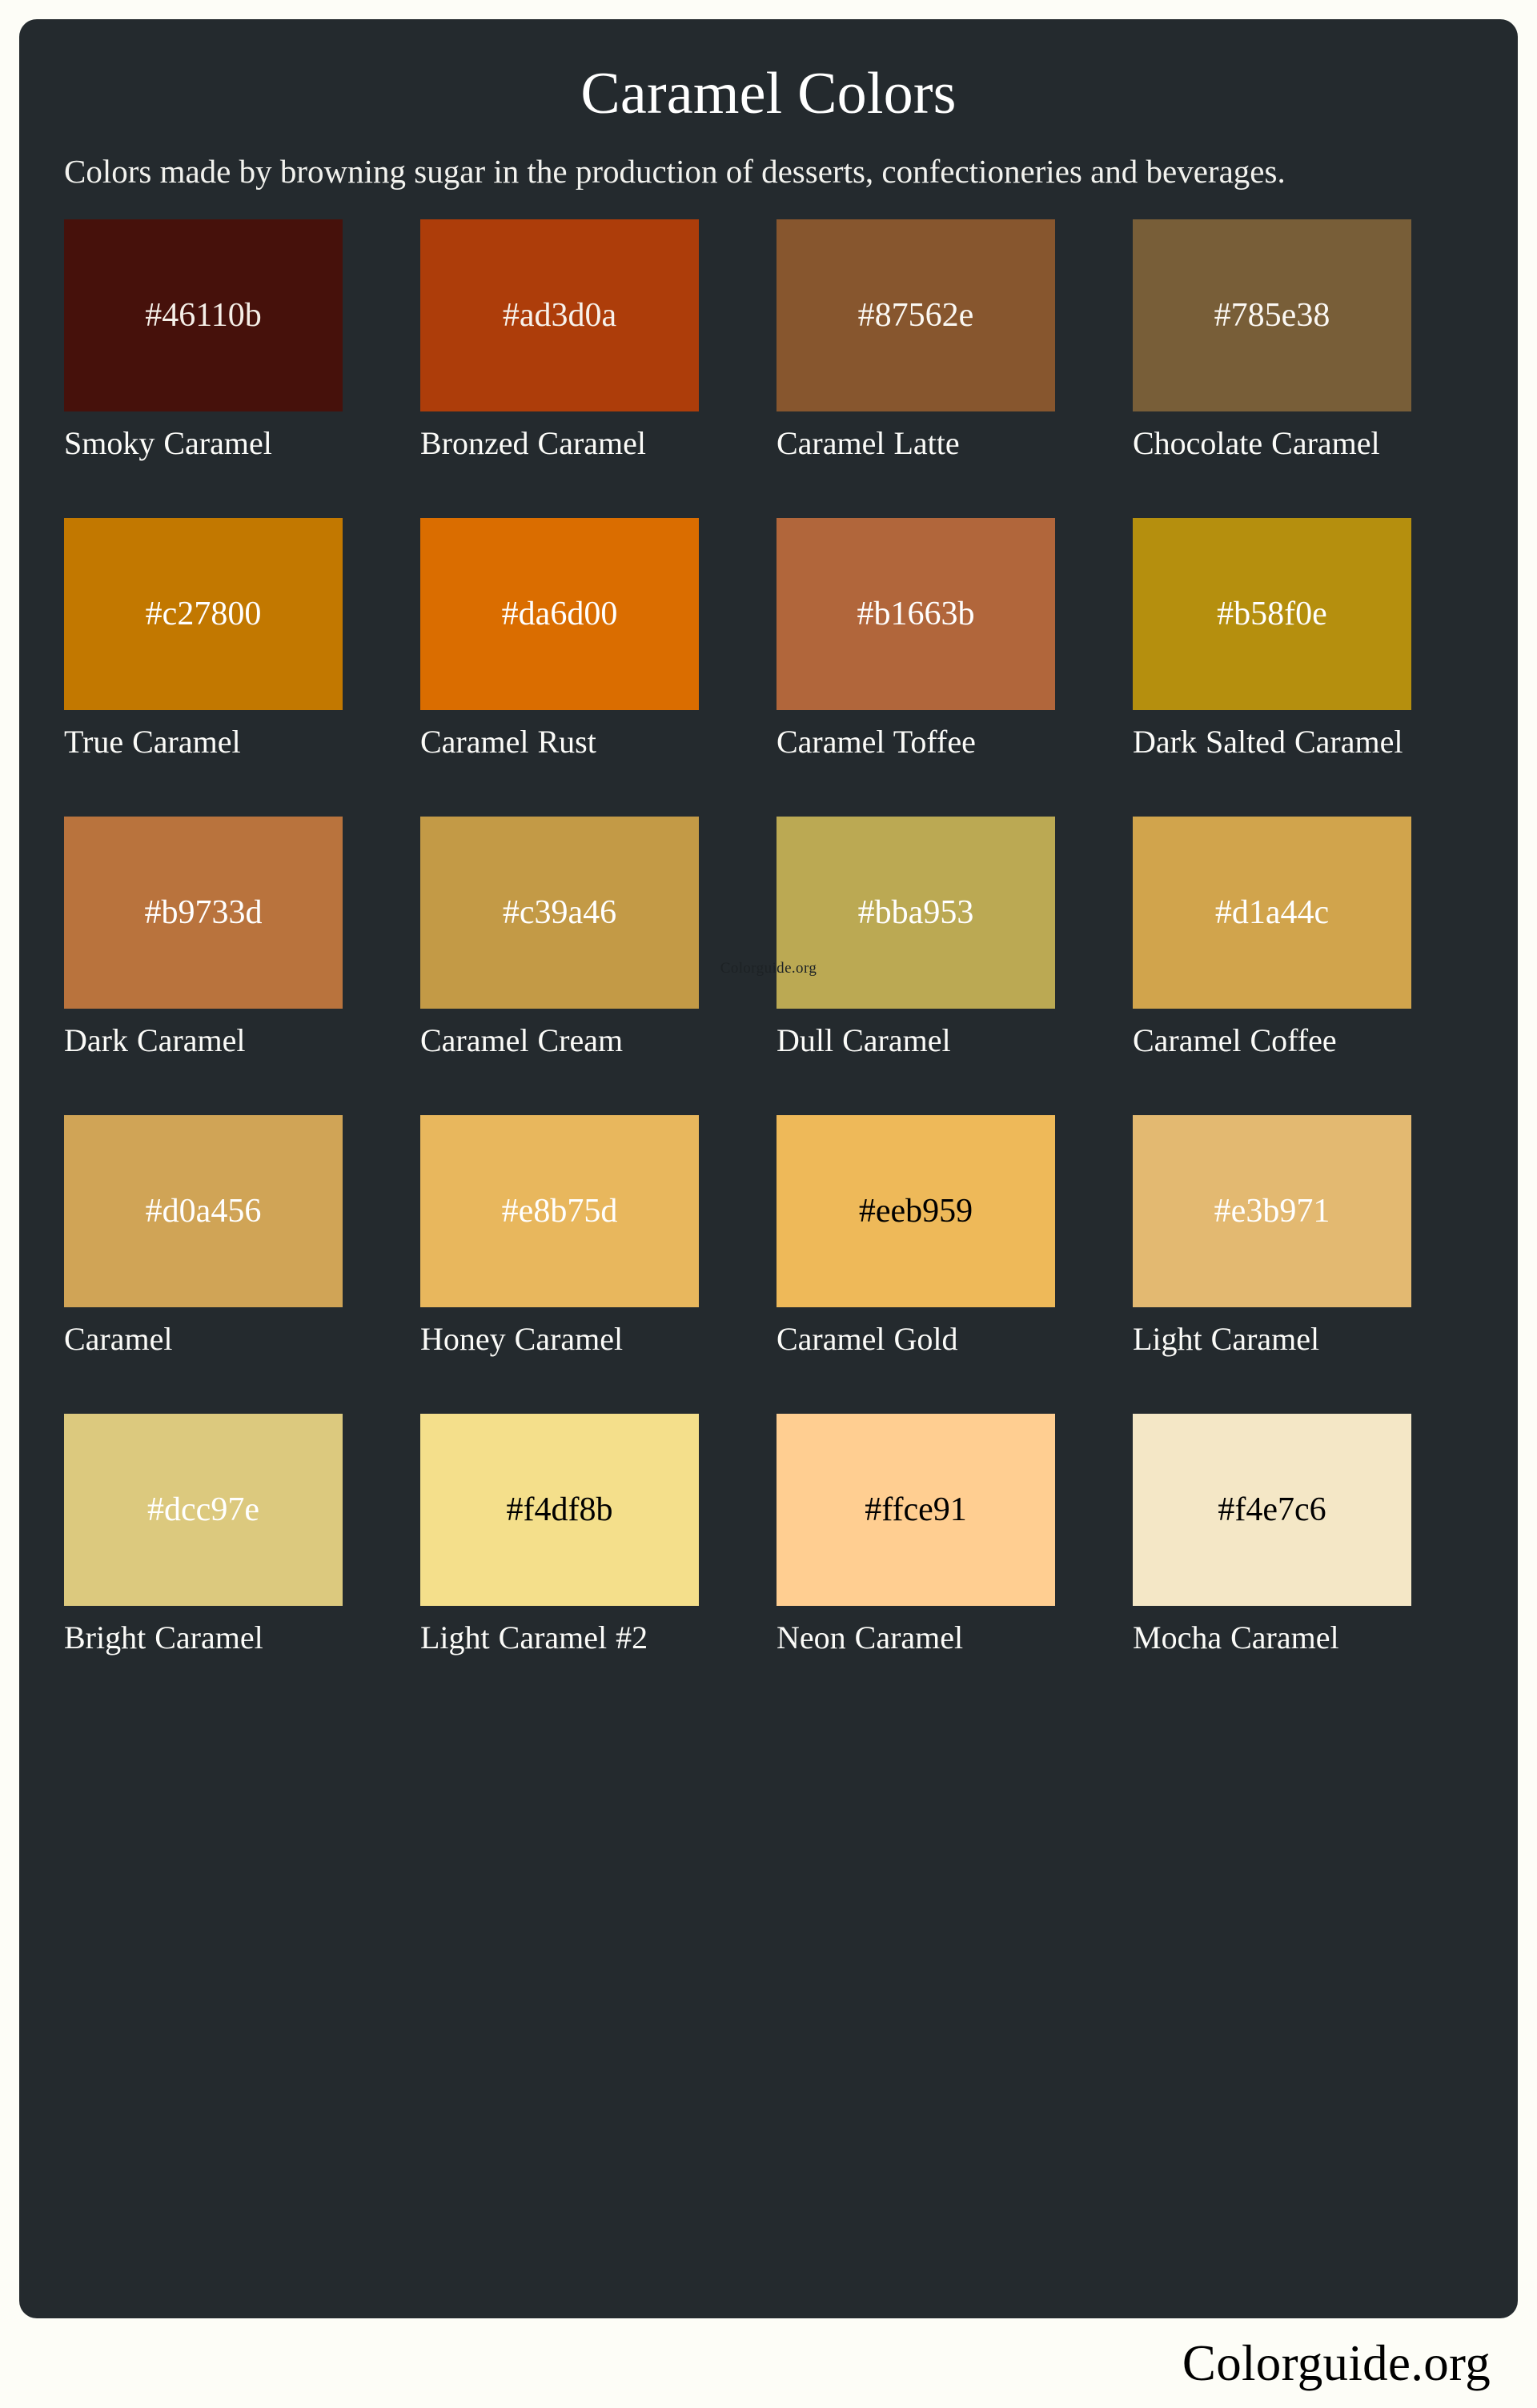  I want to click on color-name-label: Dark Caramel, so click(155, 1040).